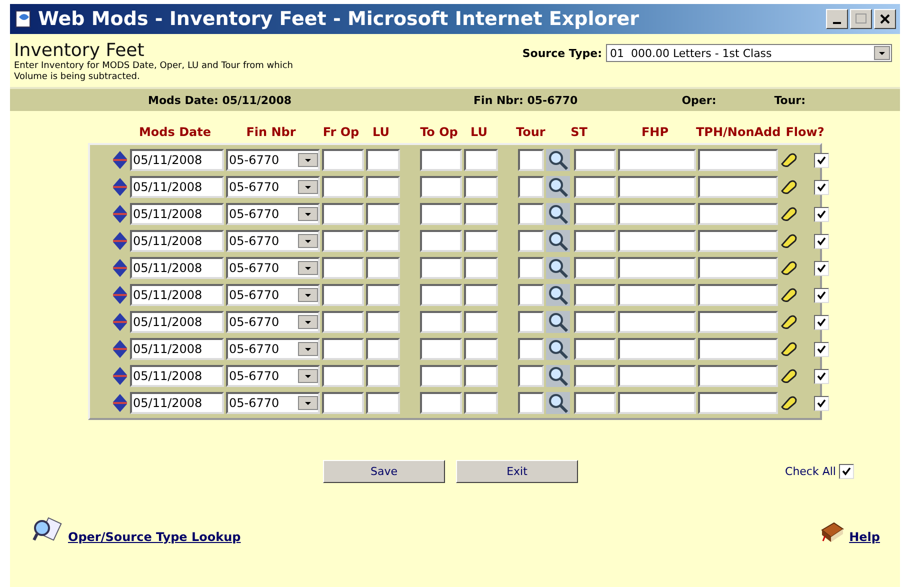 This screenshot has height=587, width=905. Describe the element at coordinates (154, 537) in the screenshot. I see `lookup-link: Oper/Source Type Lookup` at that location.